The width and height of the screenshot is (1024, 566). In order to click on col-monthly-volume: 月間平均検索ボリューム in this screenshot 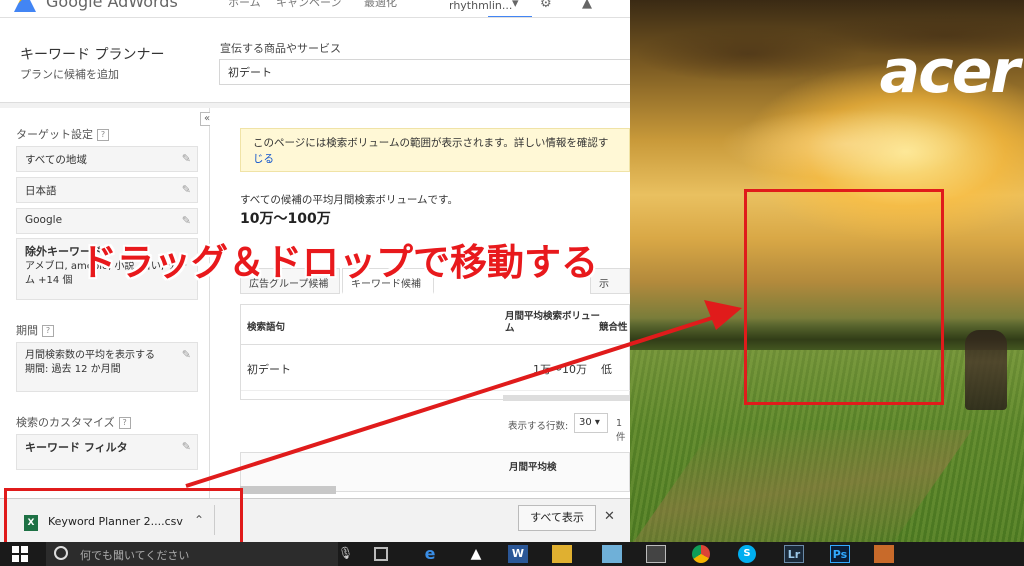, I will do `click(553, 323)`.